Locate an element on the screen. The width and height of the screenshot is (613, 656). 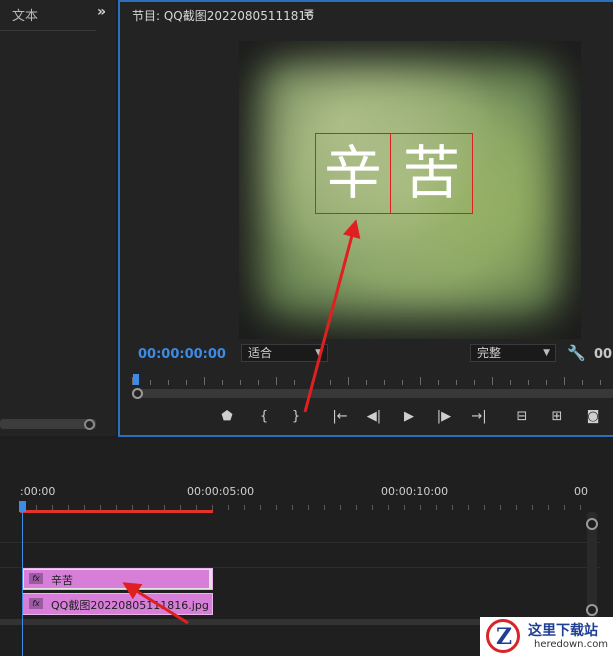
go-to-in-button: |← is located at coordinates (340, 417).